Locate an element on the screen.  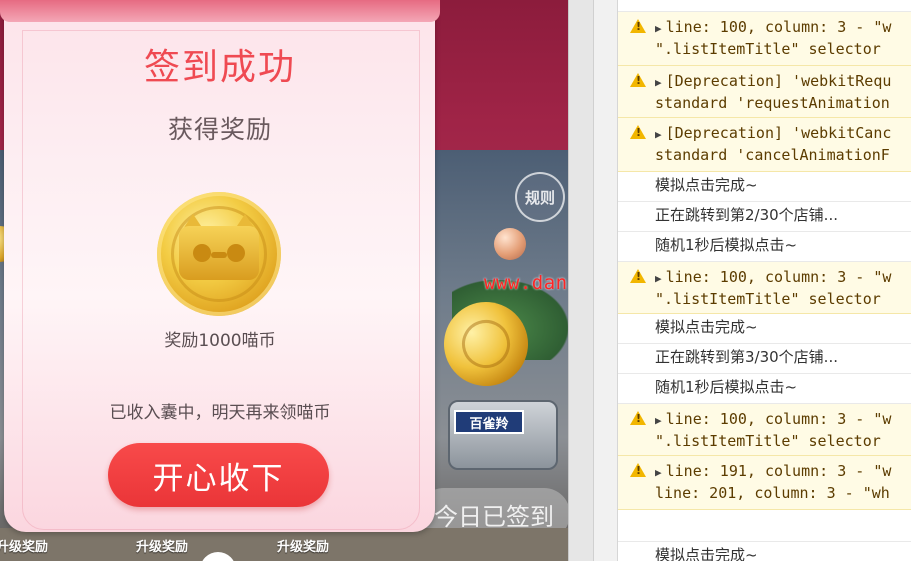
cat-nose-icon is located at coordinates (219, 255).